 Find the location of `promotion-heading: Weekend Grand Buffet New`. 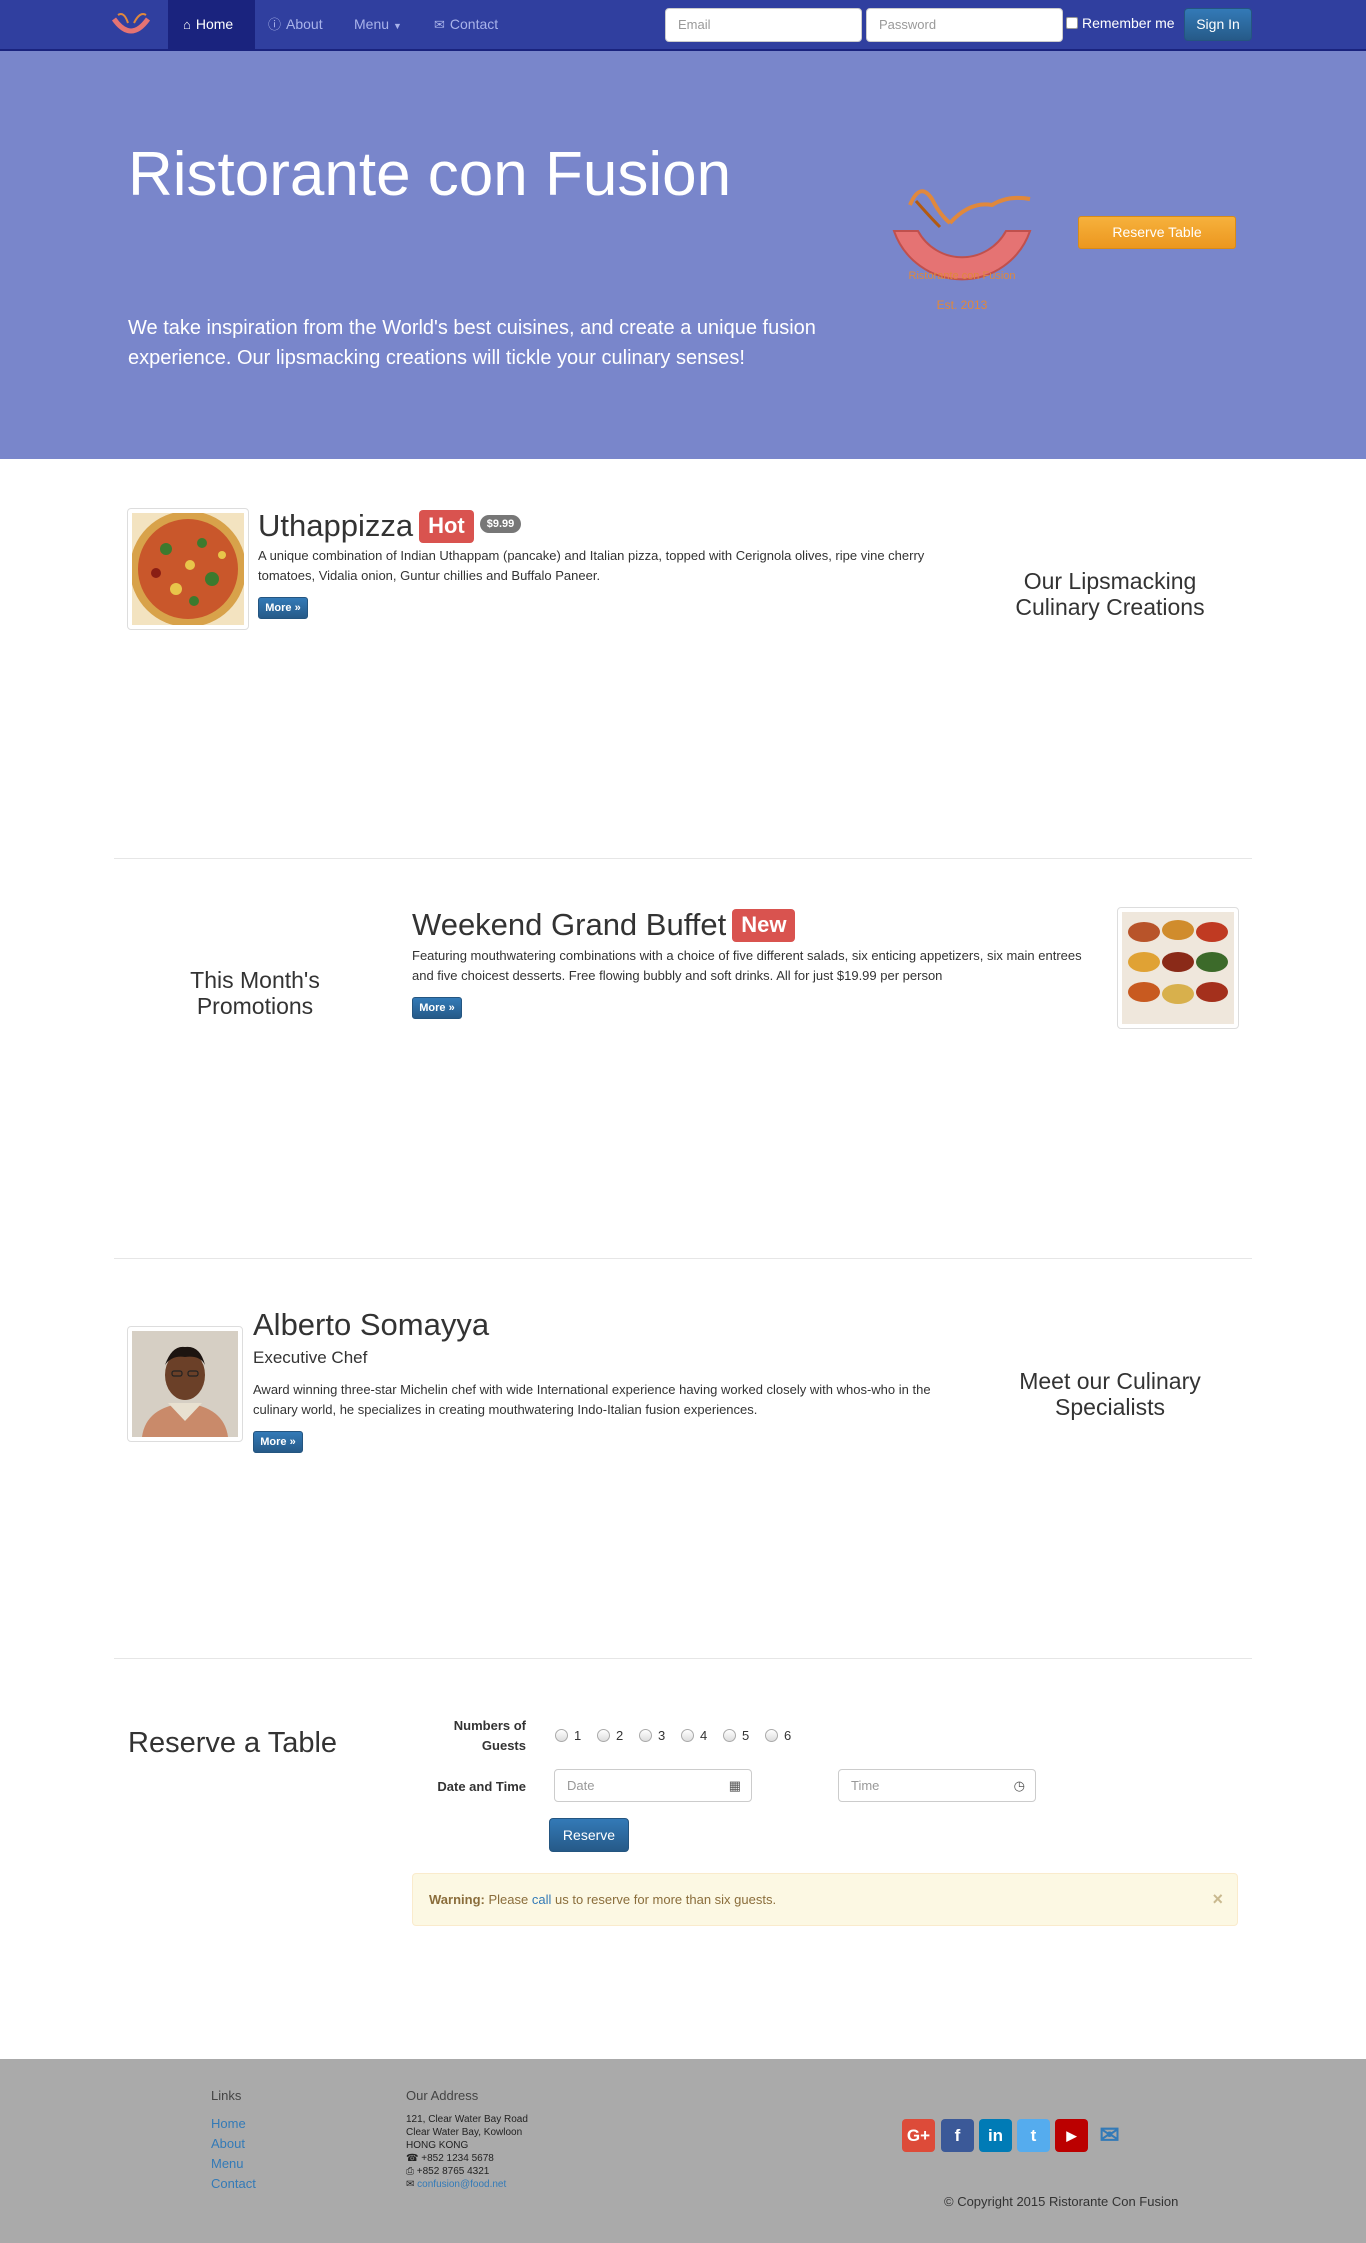

promotion-heading: Weekend Grand Buffet New is located at coordinates (604, 925).